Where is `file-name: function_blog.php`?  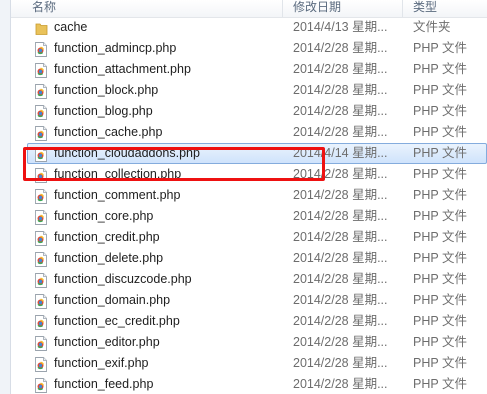
file-name: function_blog.php is located at coordinates (103, 111).